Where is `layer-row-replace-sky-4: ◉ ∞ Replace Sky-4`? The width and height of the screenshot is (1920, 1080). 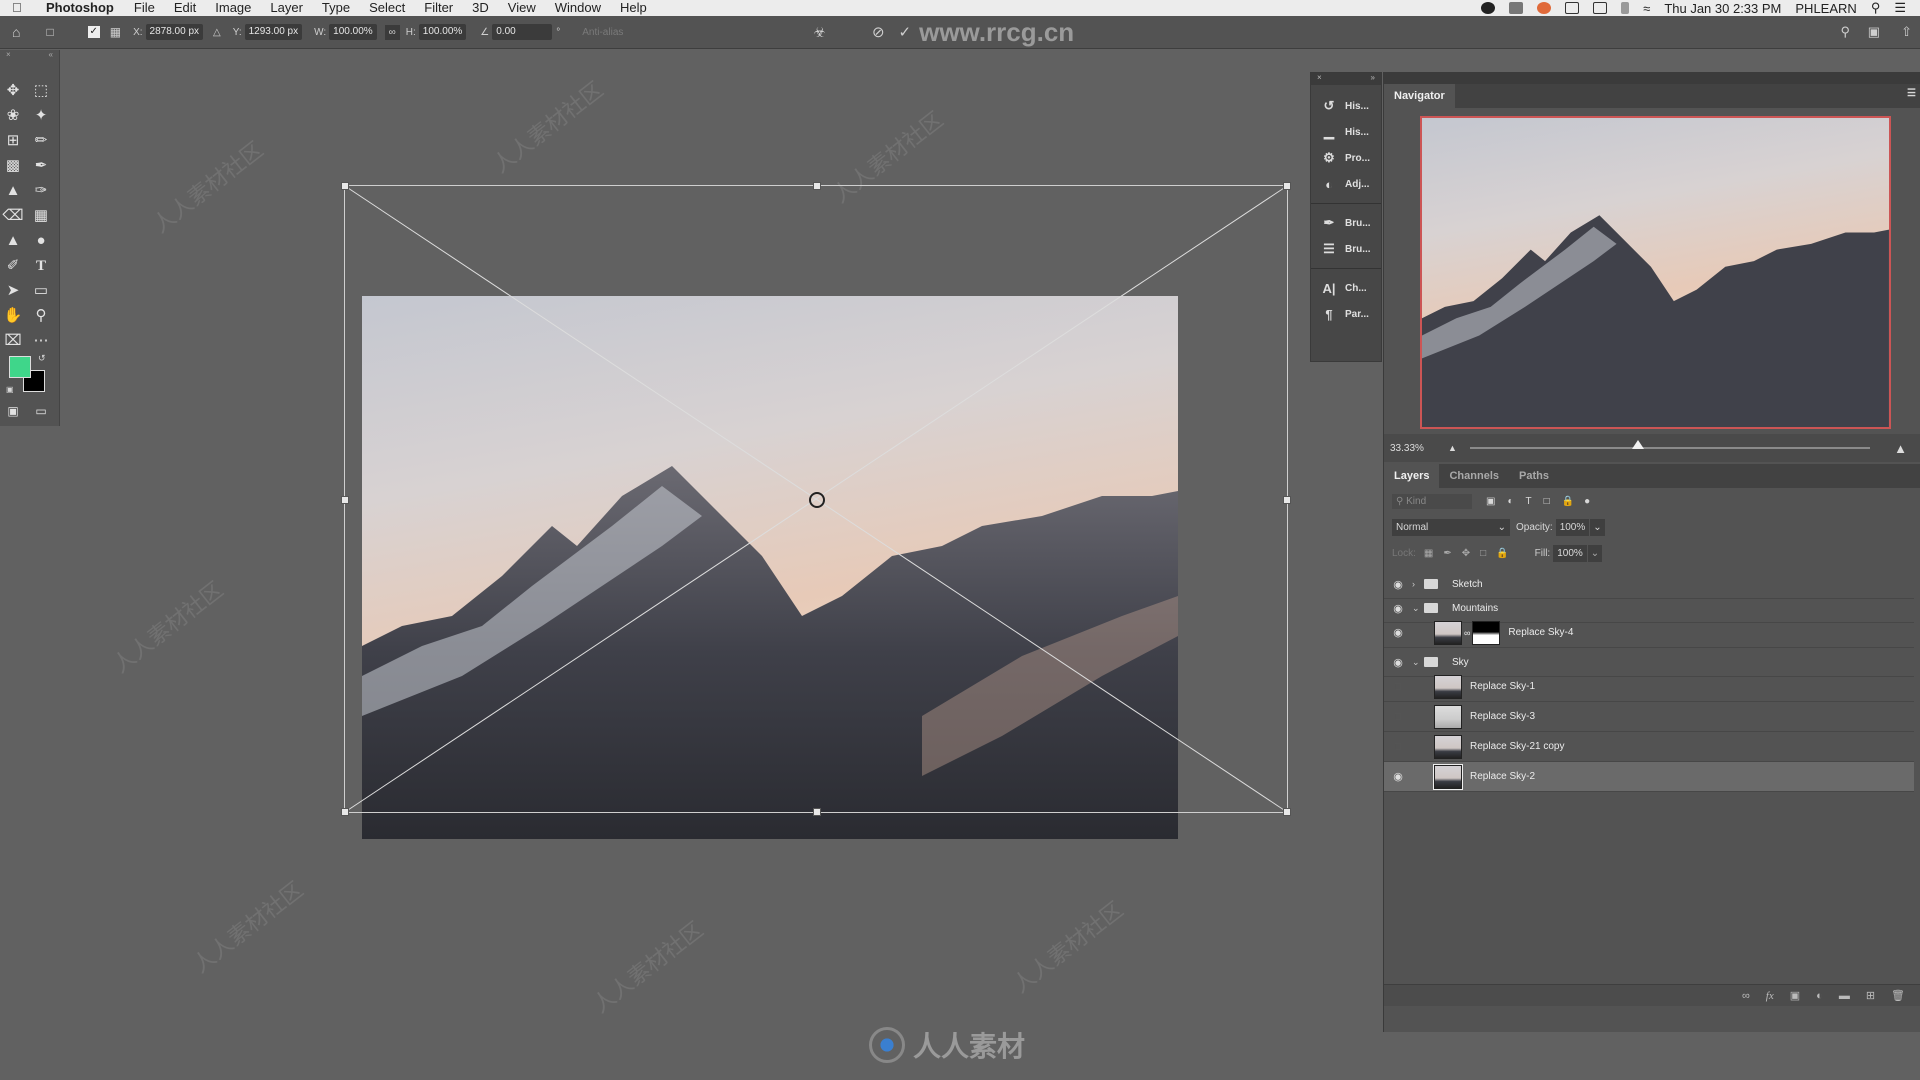
layer-row-replace-sky-4: ◉ ∞ Replace Sky-4 is located at coordinates (1649, 633).